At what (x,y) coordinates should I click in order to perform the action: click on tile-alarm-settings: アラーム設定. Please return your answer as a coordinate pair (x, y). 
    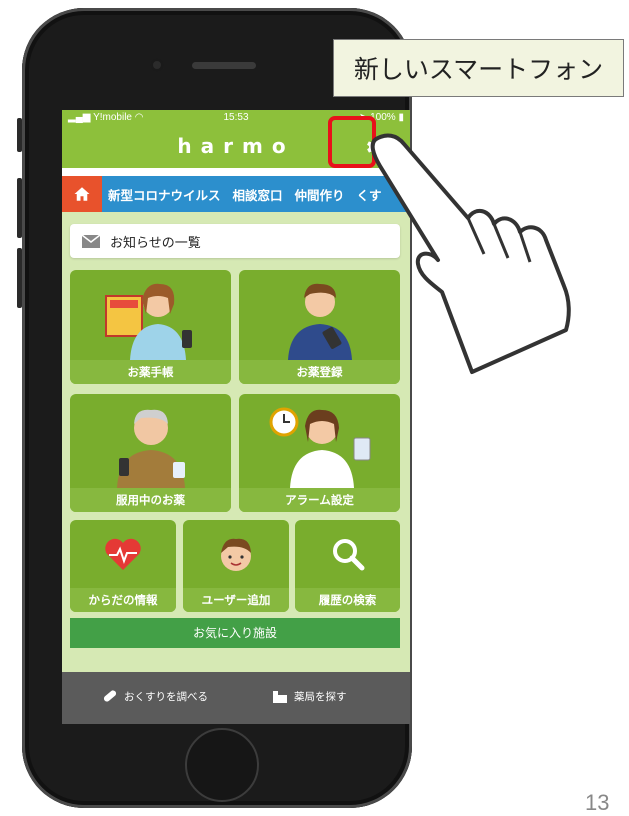
    Looking at the image, I should click on (319, 453).